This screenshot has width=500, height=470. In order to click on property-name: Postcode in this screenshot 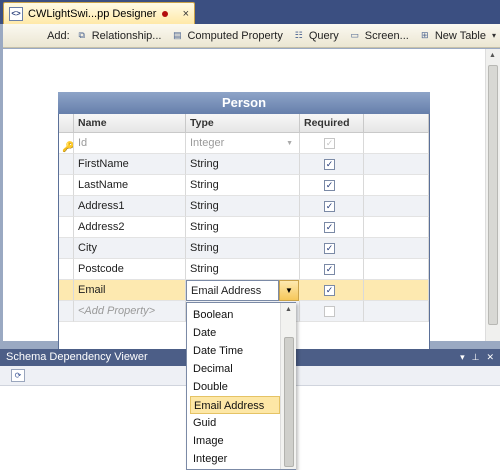, I will do `click(130, 269)`.